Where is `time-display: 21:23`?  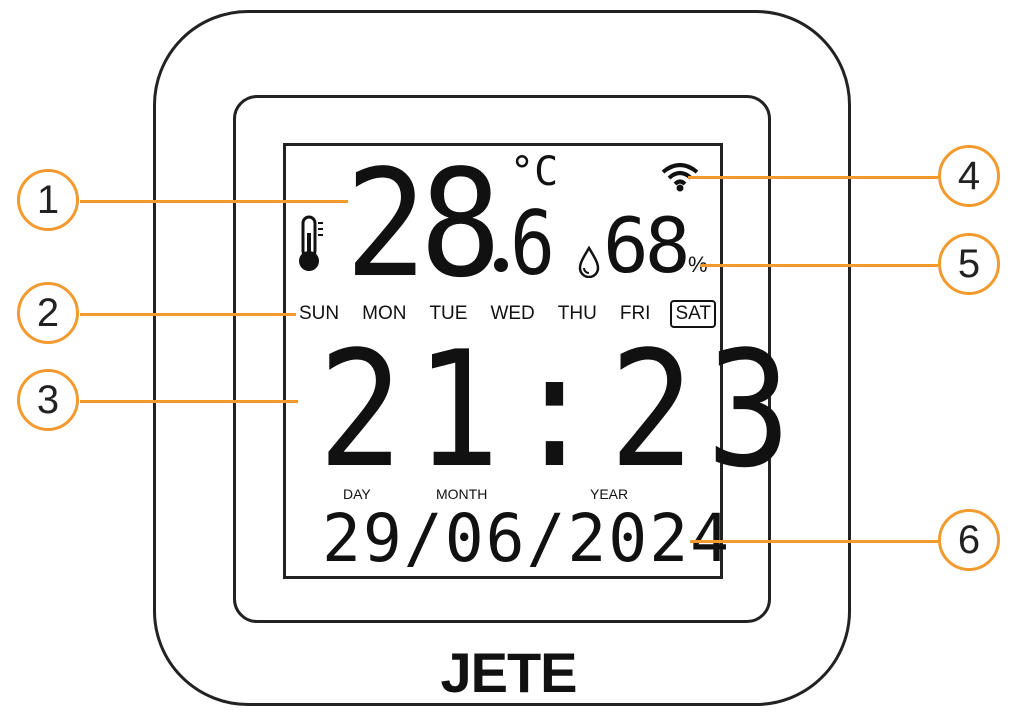
time-display: 21:23 is located at coordinates (561, 409).